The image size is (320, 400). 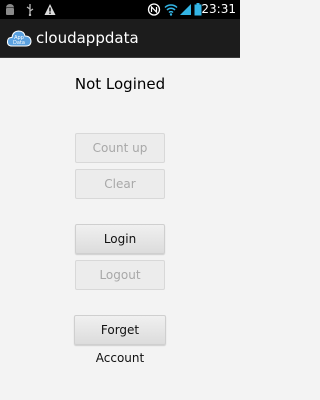 What do you see at coordinates (50, 9) in the screenshot?
I see `warning-icon` at bounding box center [50, 9].